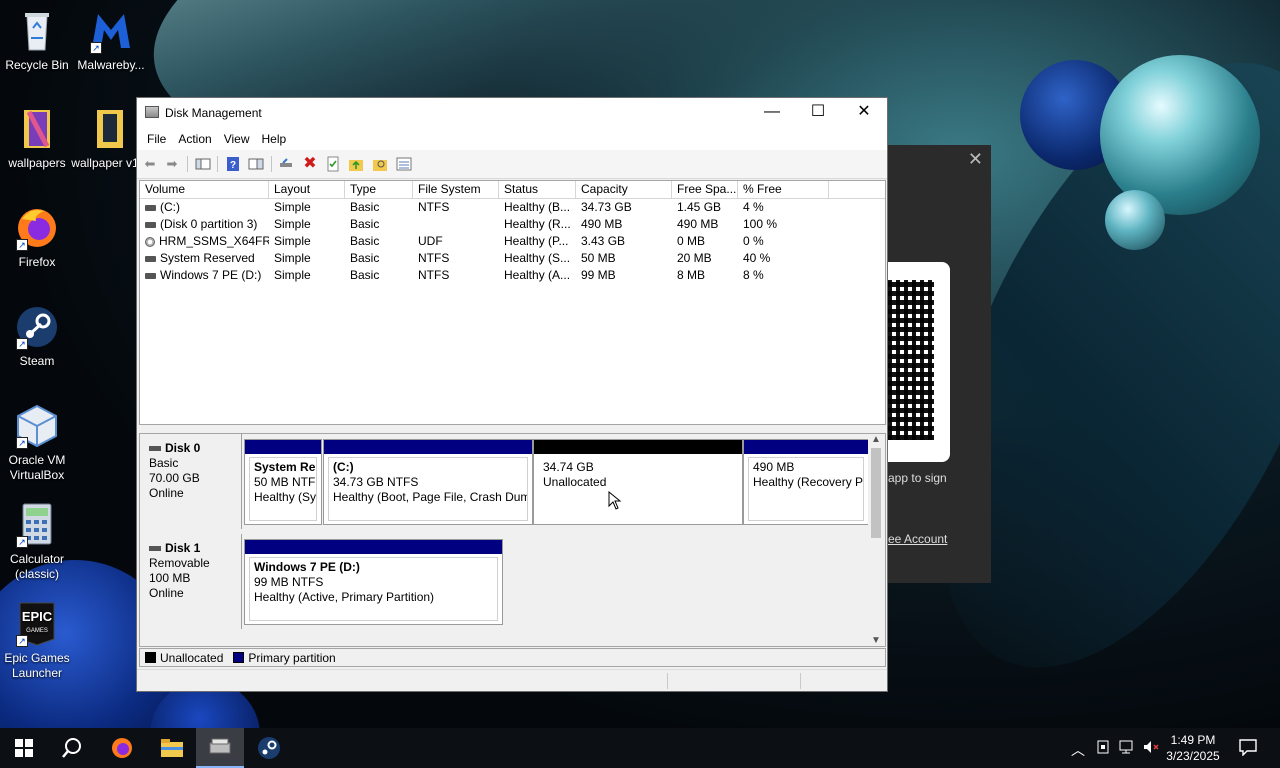 The width and height of the screenshot is (1280, 768). I want to click on column-header-percent-free: % Free, so click(783, 189).